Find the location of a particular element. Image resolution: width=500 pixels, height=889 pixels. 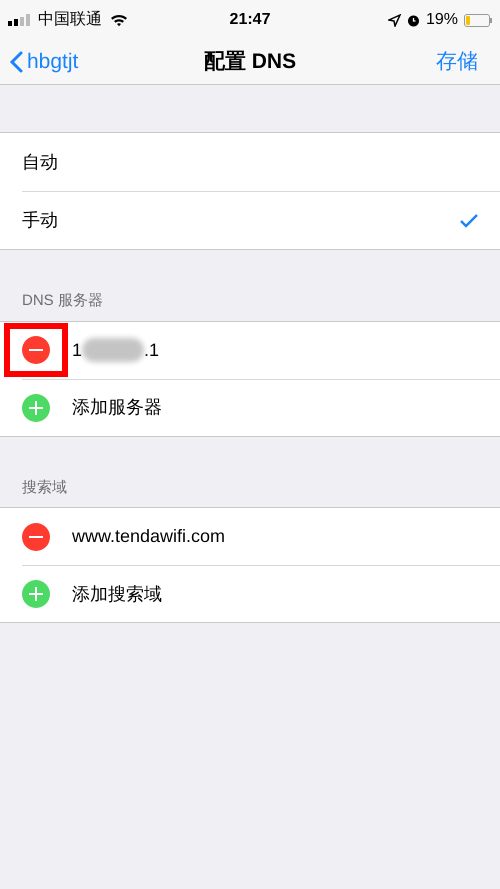

location-arrow-icon is located at coordinates (394, 20).